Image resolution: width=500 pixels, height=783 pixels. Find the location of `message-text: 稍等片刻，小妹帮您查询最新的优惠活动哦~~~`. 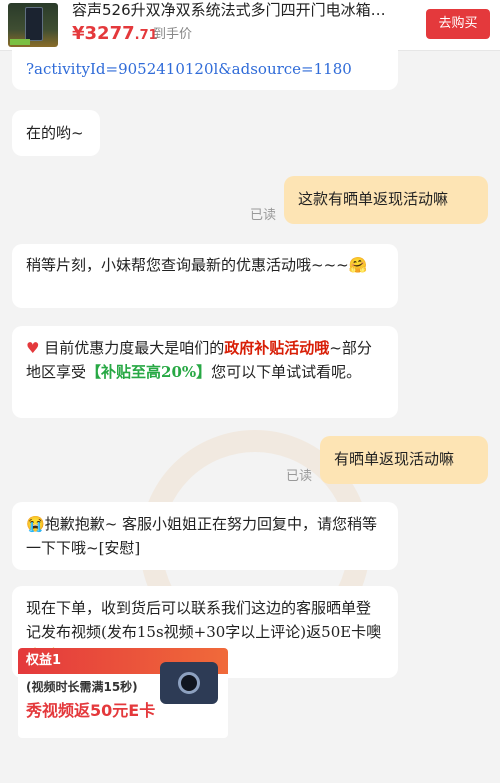

message-text: 稍等片刻，小妹帮您查询最新的优惠活动哦~~~ is located at coordinates (187, 265).